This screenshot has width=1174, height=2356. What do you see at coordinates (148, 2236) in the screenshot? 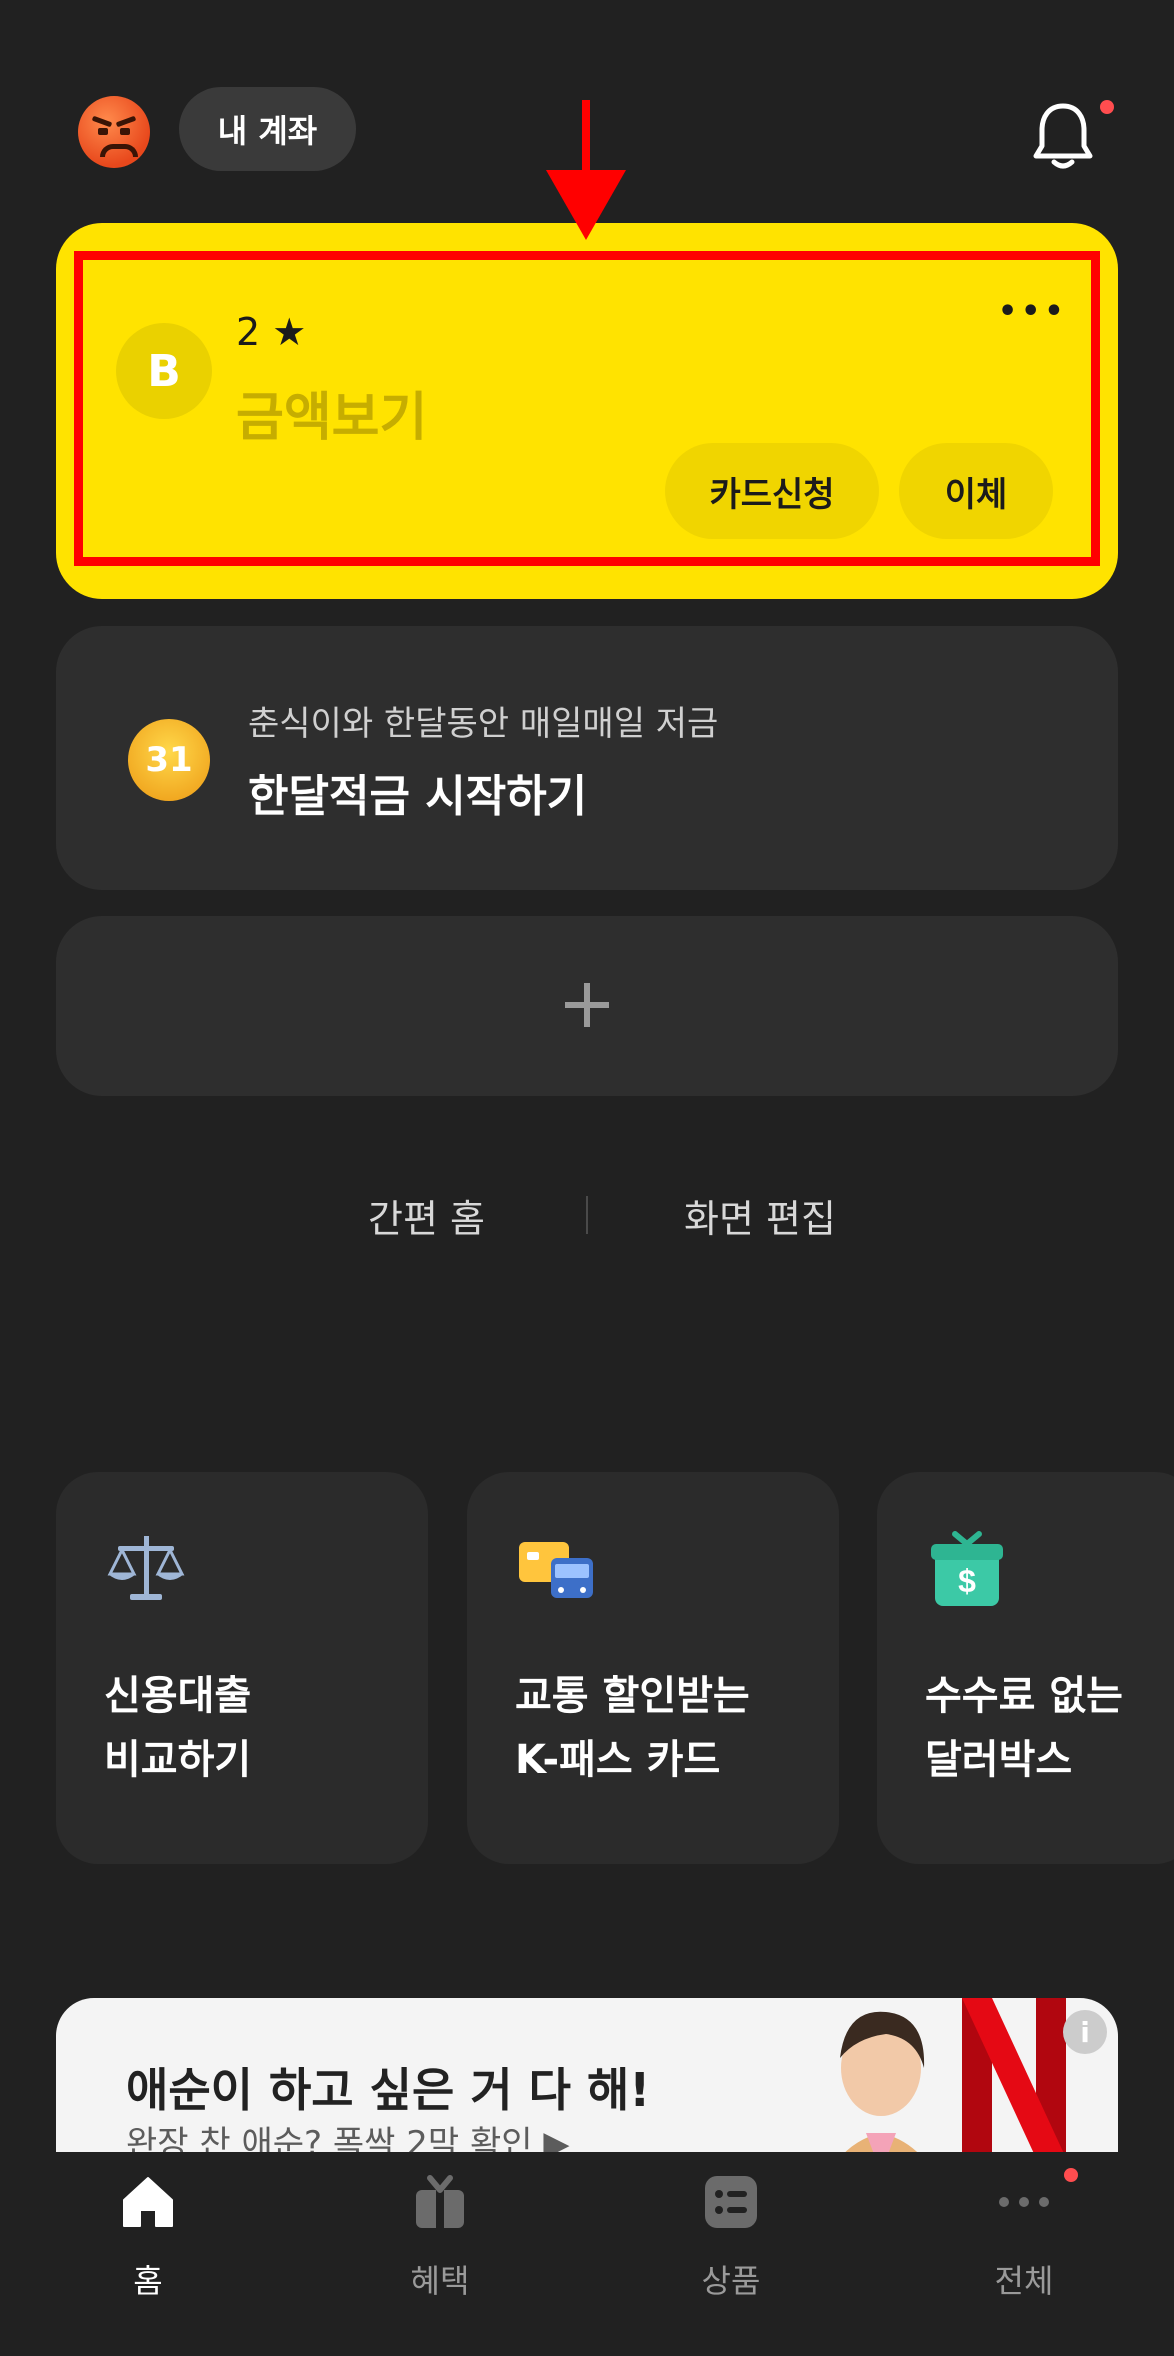
I see `nav-home: 홈` at bounding box center [148, 2236].